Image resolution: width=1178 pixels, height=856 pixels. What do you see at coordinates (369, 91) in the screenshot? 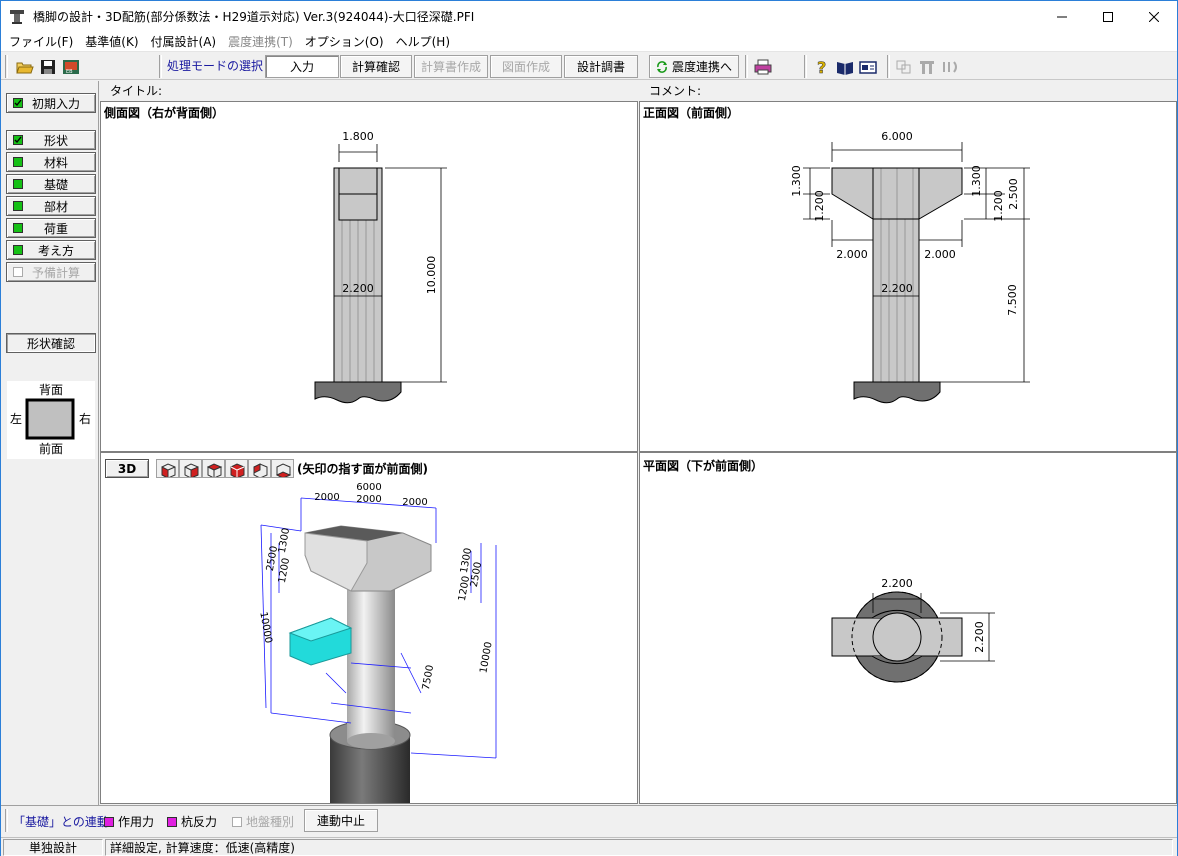
I see `title-header: タイトル:` at bounding box center [369, 91].